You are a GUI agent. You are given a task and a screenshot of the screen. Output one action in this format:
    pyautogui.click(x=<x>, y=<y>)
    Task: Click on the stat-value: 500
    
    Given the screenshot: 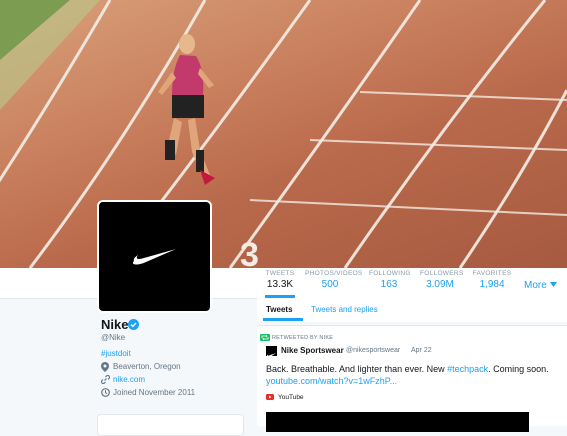 What is the action you would take?
    pyautogui.click(x=330, y=284)
    